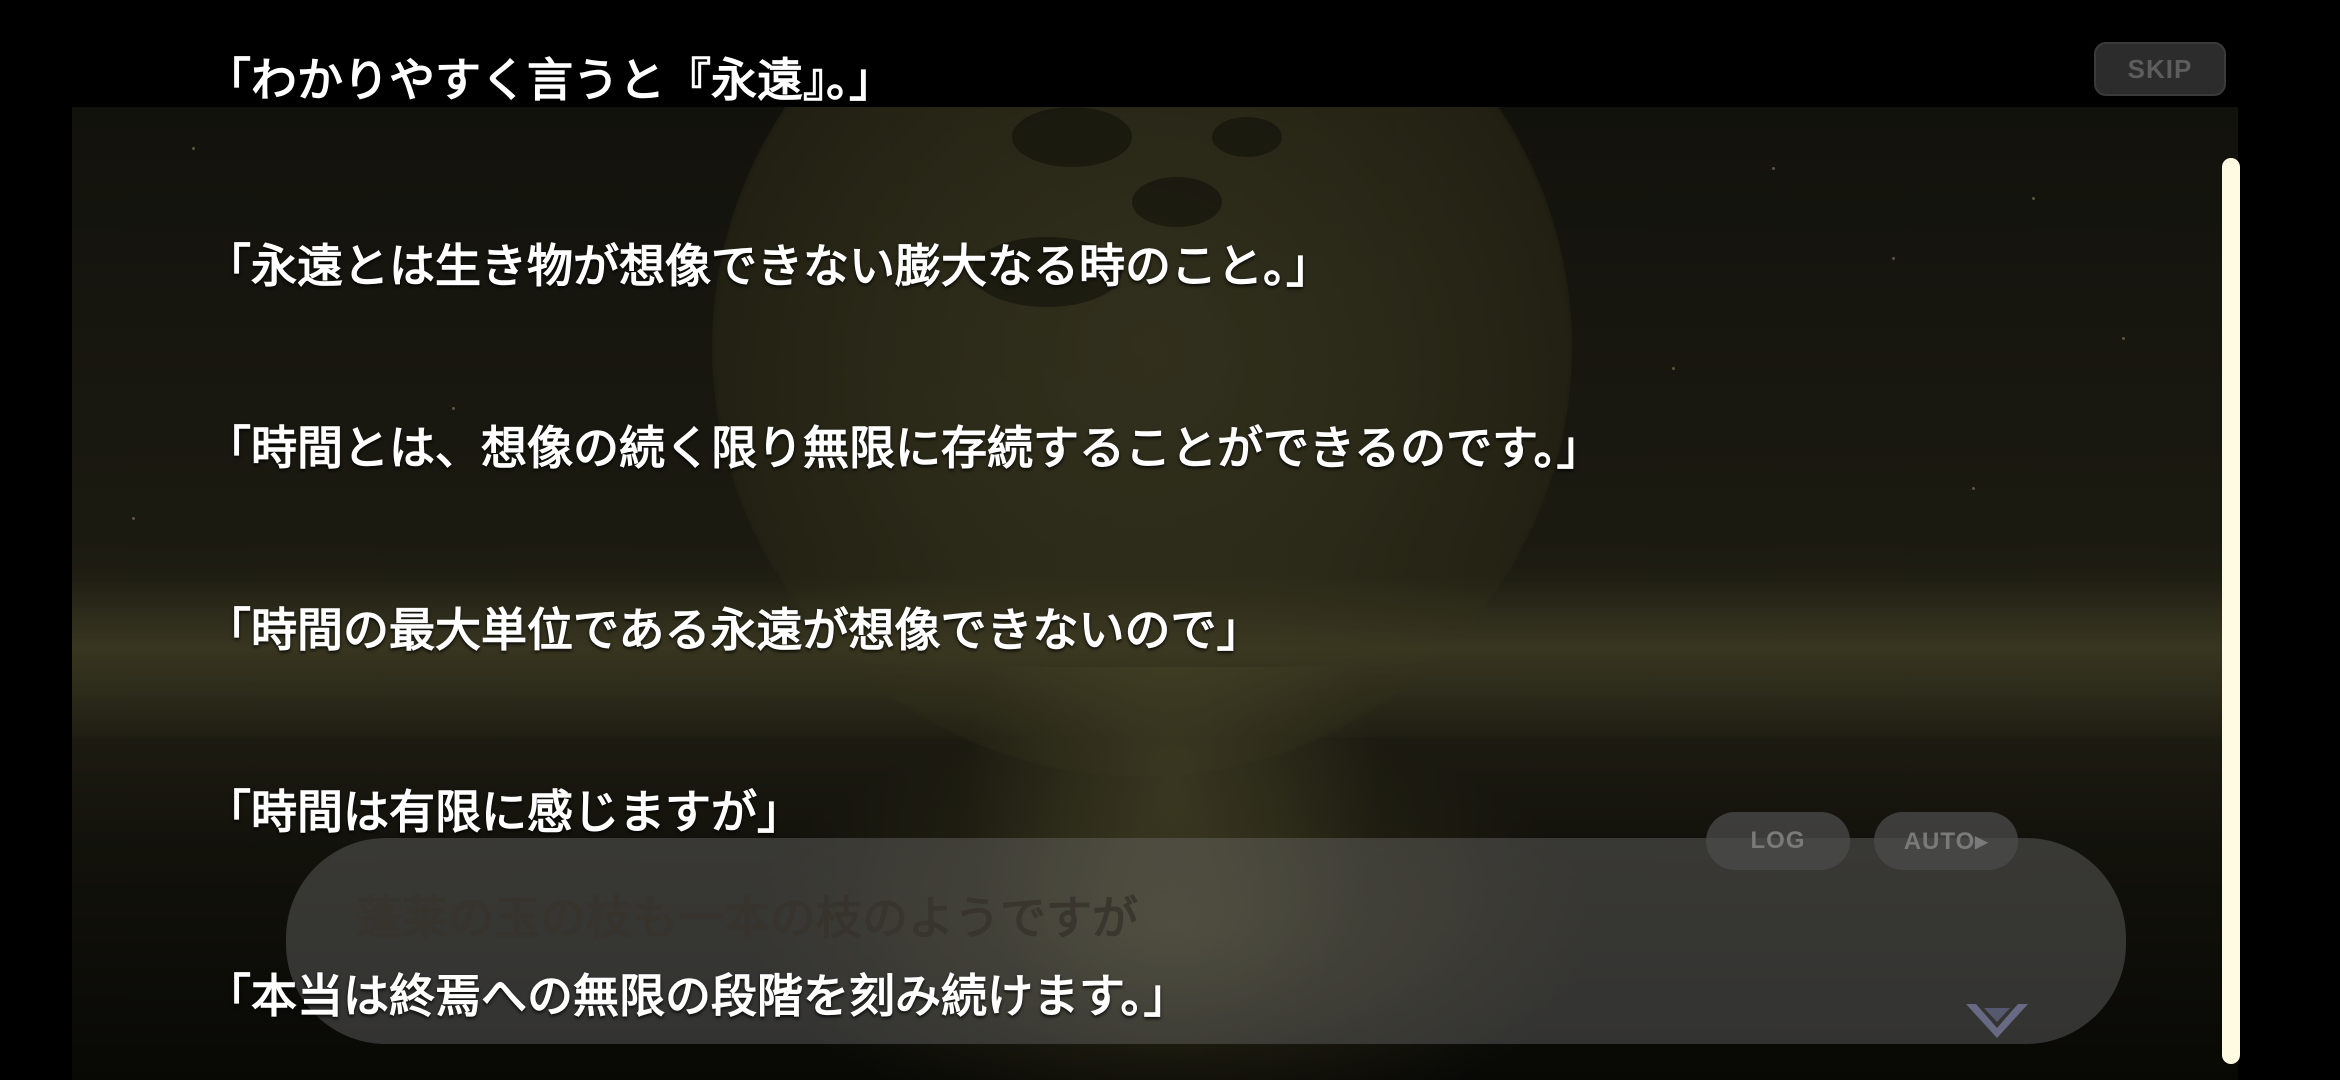 The image size is (2340, 1080). Describe the element at coordinates (550, 80) in the screenshot. I see `backlog-line: 「わかりやすく言うと『永遠』。」` at that location.